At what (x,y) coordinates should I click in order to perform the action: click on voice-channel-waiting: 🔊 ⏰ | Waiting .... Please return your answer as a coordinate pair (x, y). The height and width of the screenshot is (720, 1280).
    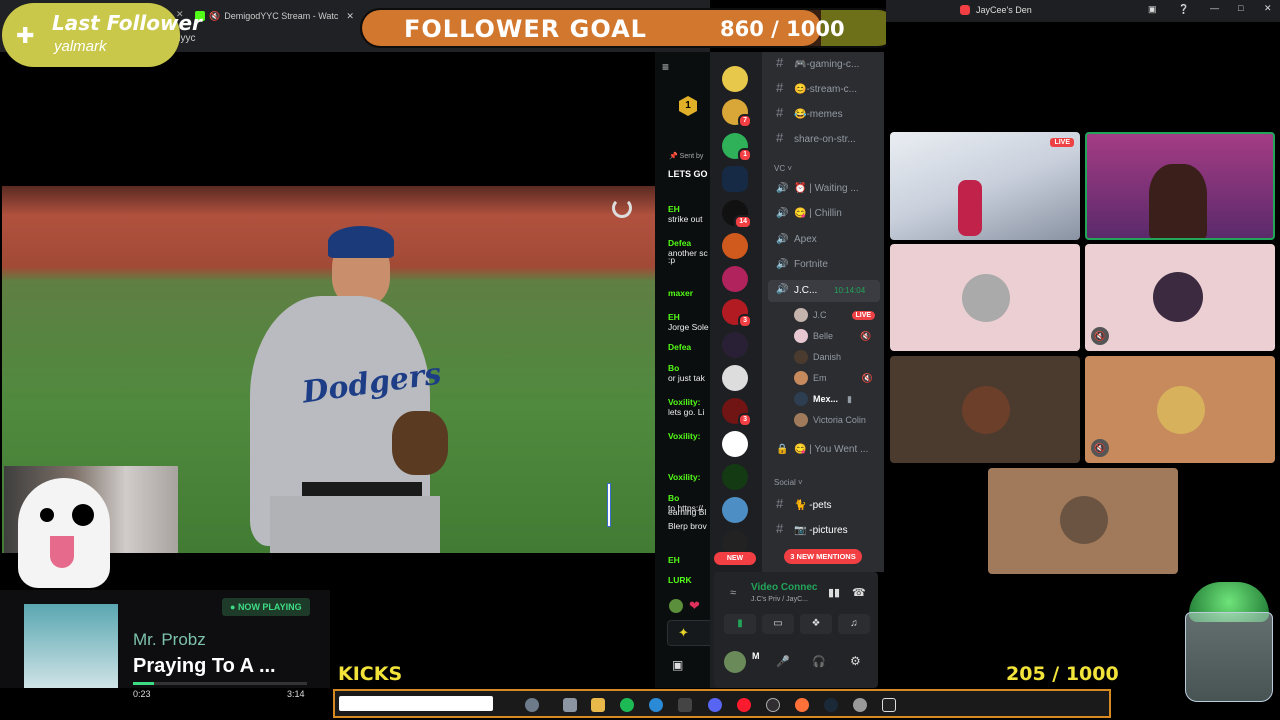
    Looking at the image, I should click on (817, 188).